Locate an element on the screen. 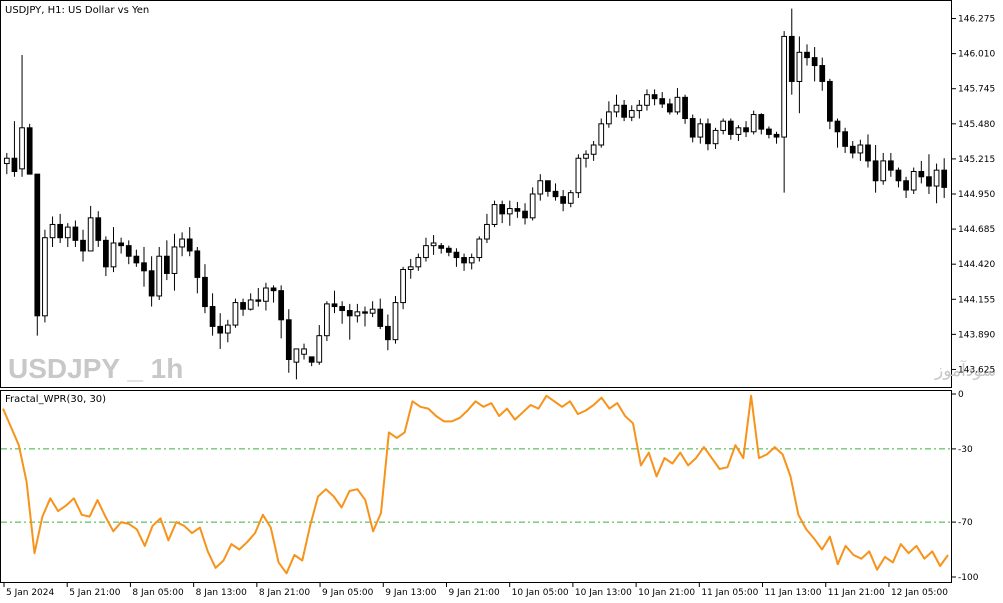  indicator-label: 0 is located at coordinates (961, 395).